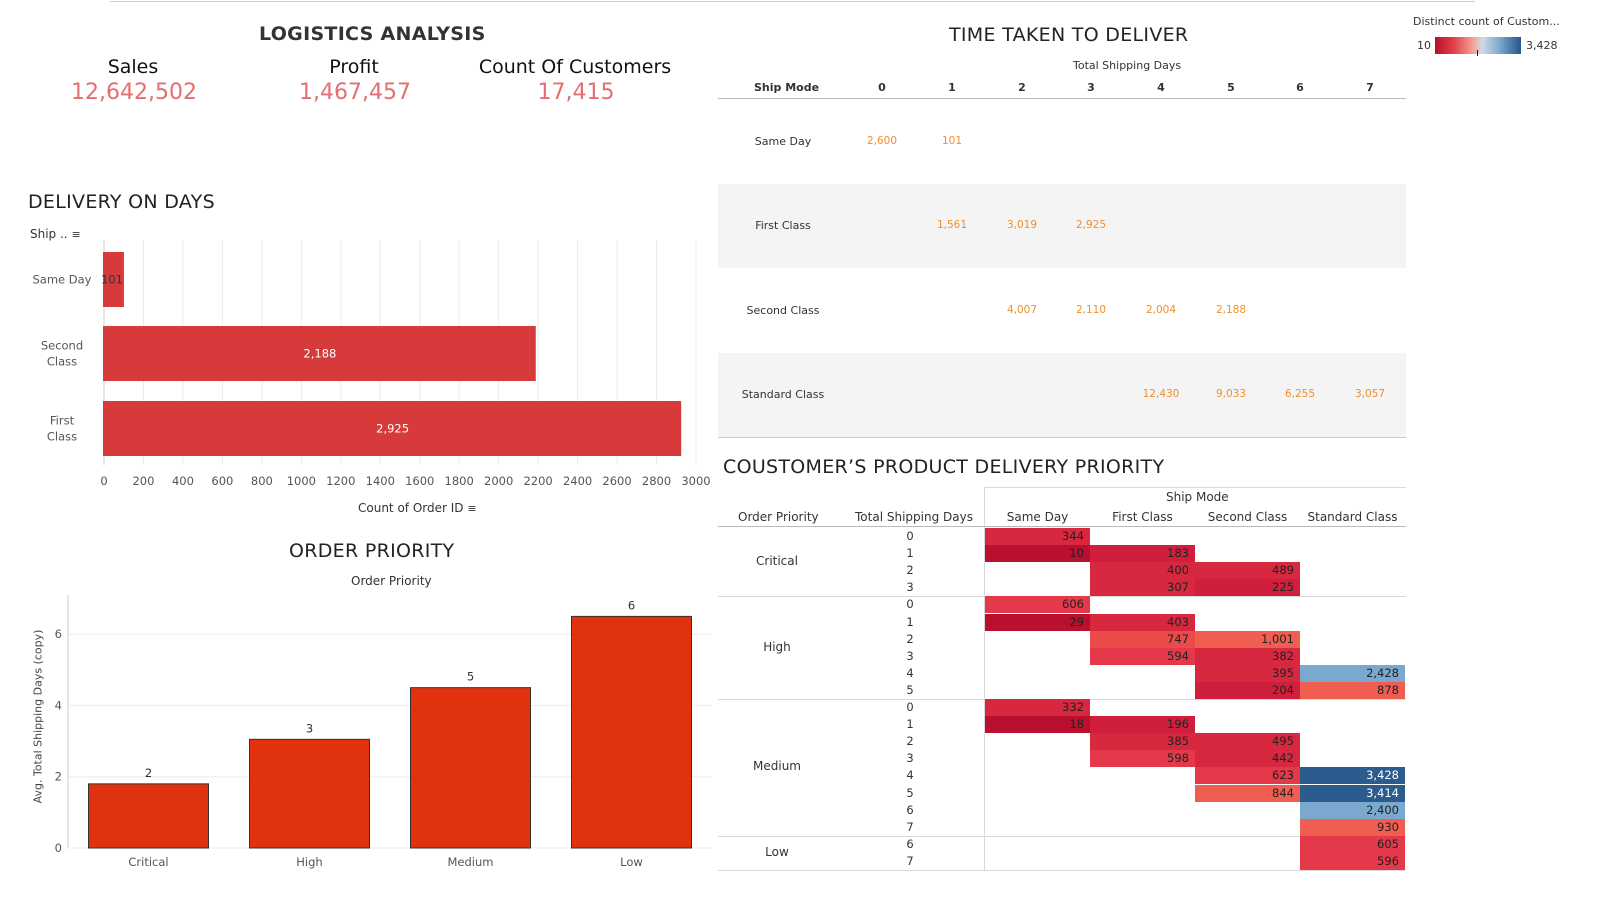 This screenshot has width=1606, height=902. Describe the element at coordinates (62, 437) in the screenshot. I see `y-tick-label: Class` at that location.